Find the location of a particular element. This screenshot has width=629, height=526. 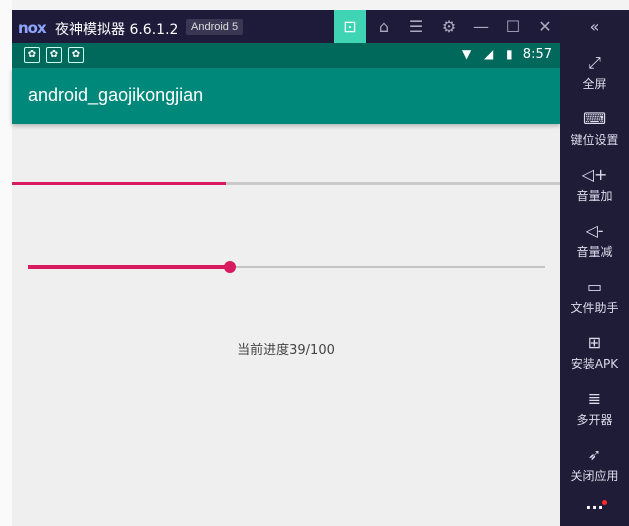

volume-down-icon: ◁- is located at coordinates (594, 230).